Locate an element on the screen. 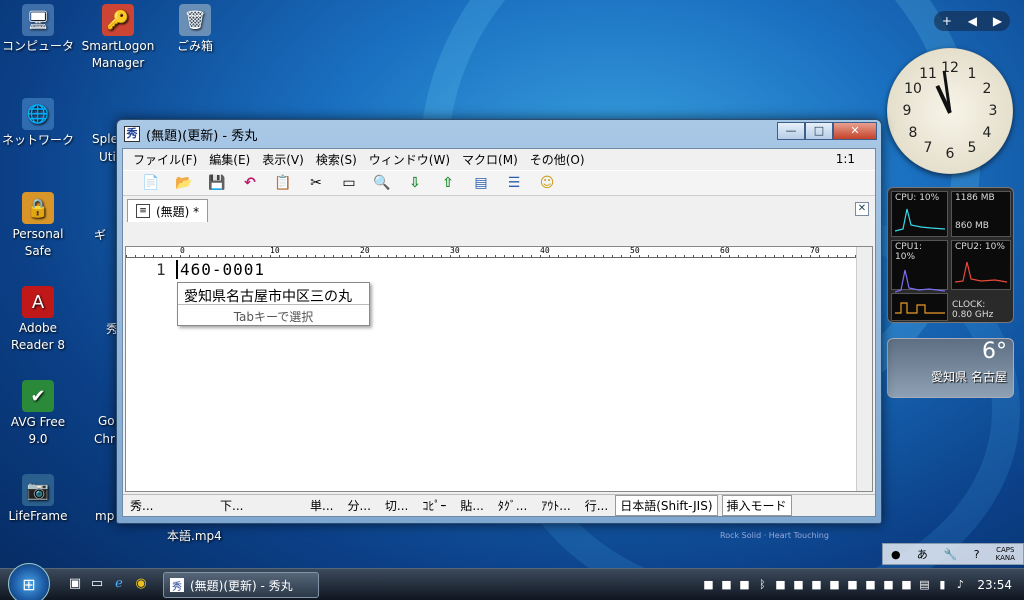 Image resolution: width=1024 pixels, height=600 pixels. clipboard-icon: 📋 is located at coordinates (283, 183).